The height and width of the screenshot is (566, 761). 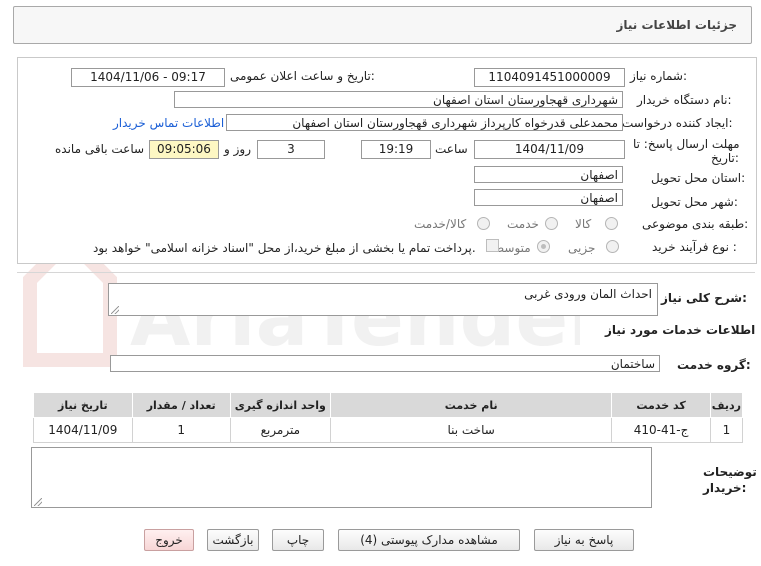 I want to click on summary-text: احداث المان ورودی غربی, so click(x=588, y=294).